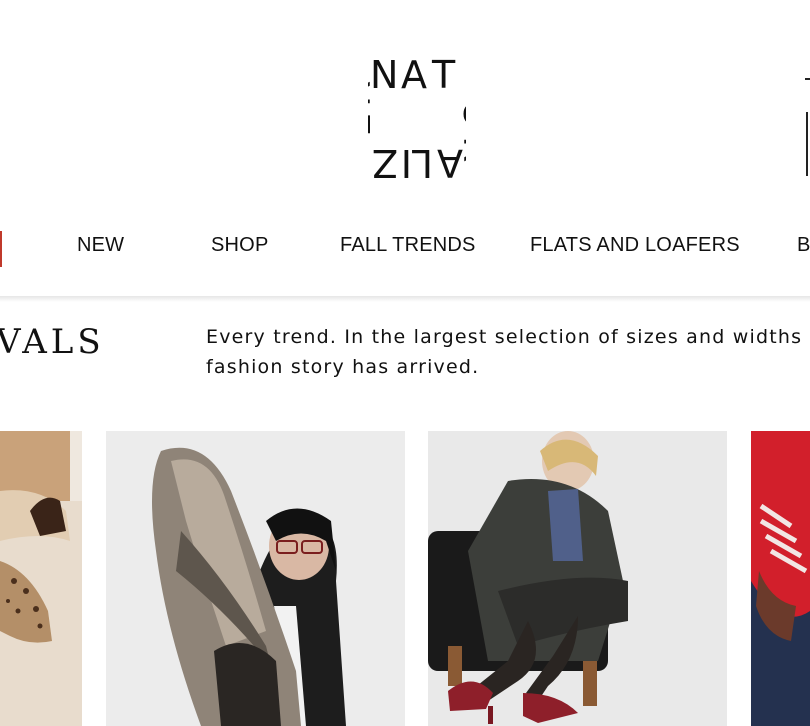  What do you see at coordinates (239, 245) in the screenshot?
I see `nav-item-shop: SHOP` at bounding box center [239, 245].